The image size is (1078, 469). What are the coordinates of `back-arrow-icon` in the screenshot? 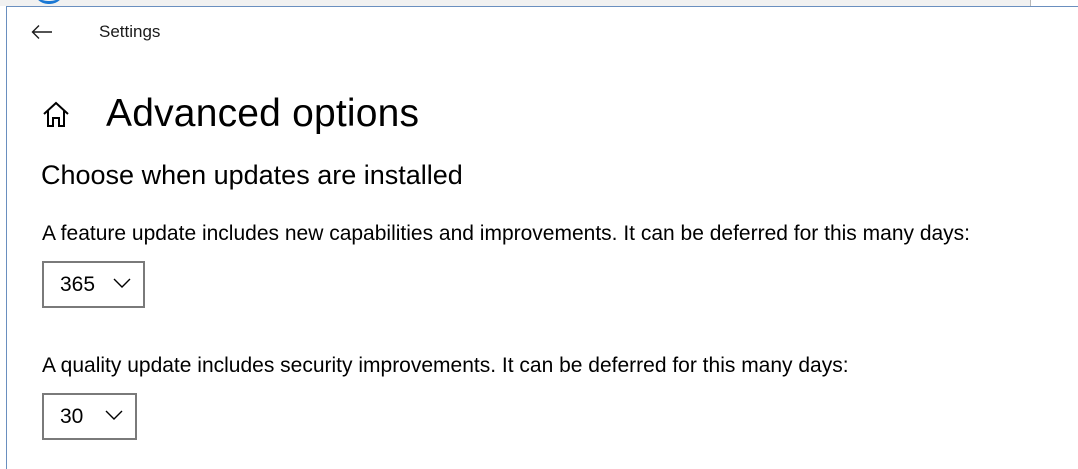 It's located at (41, 32).